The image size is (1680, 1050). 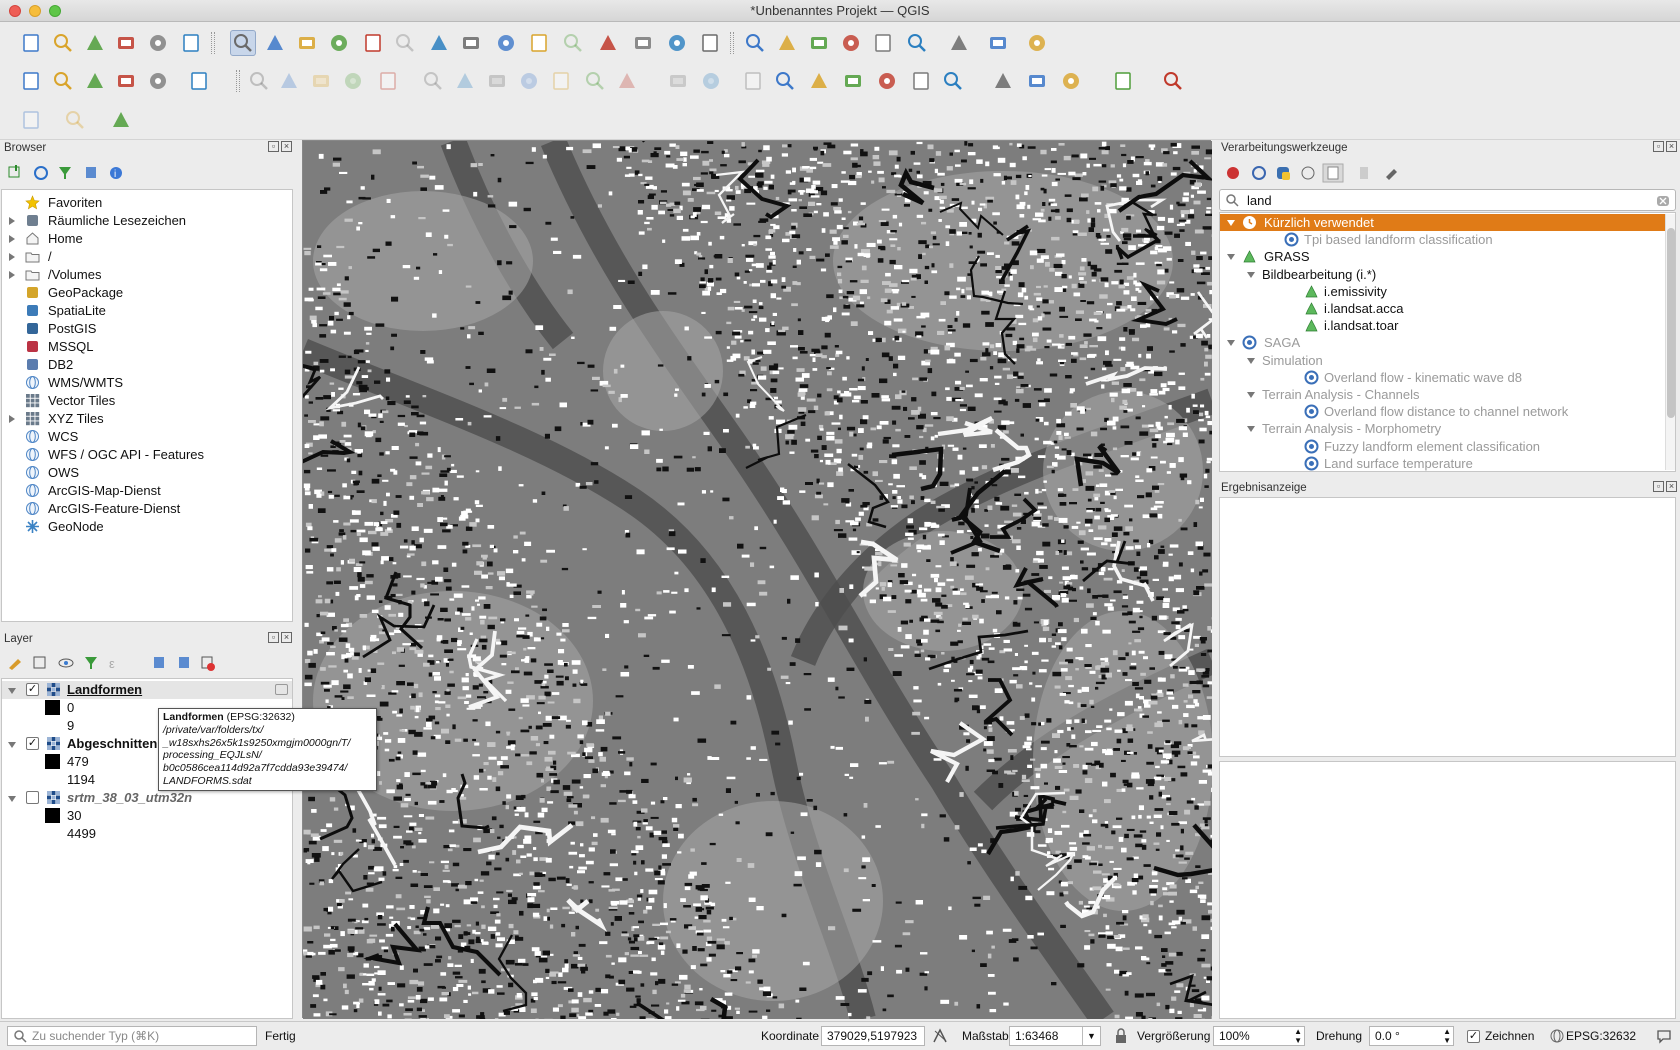 I want to click on processing-tree-item: Terrain Analysis - Channels, so click(x=1447, y=394).